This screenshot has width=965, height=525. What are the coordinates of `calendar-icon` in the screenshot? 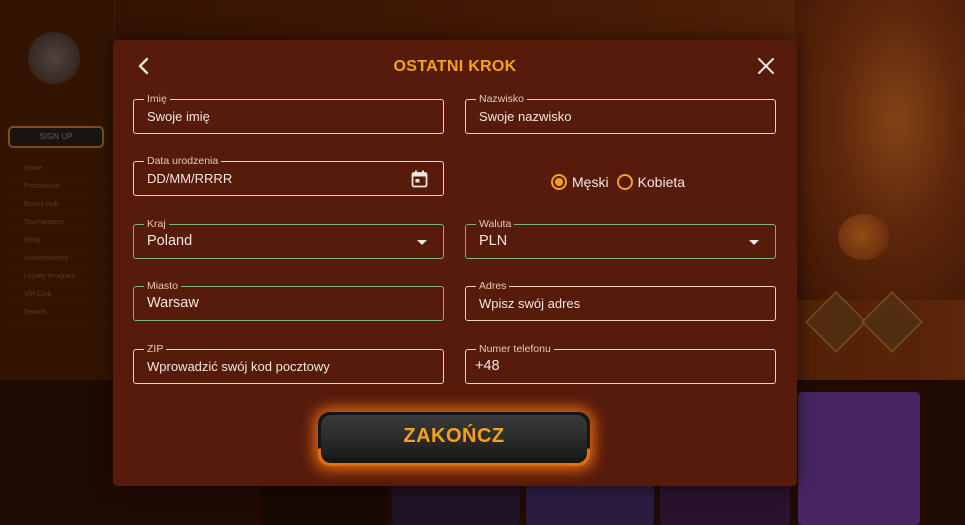 It's located at (419, 179).